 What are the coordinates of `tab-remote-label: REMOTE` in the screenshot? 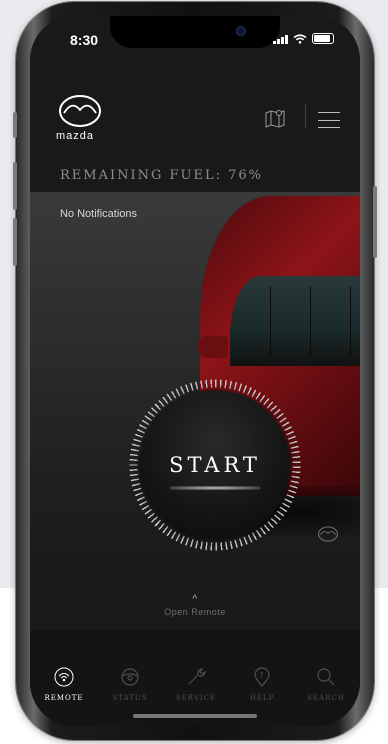 It's located at (64, 698).